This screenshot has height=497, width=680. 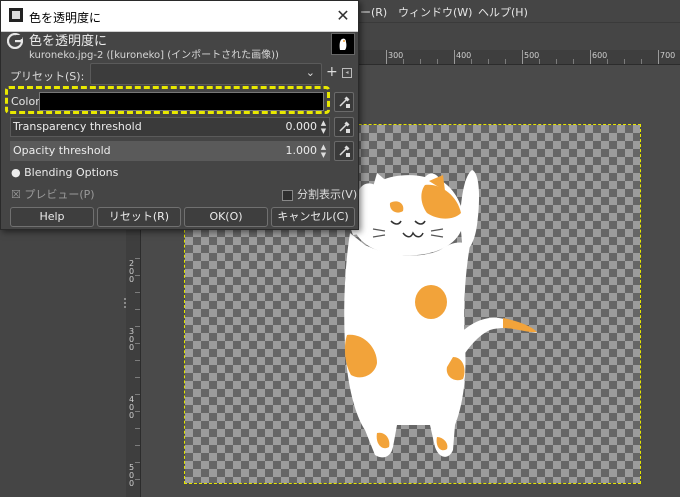 I want to click on app-icon, so click(x=16, y=15).